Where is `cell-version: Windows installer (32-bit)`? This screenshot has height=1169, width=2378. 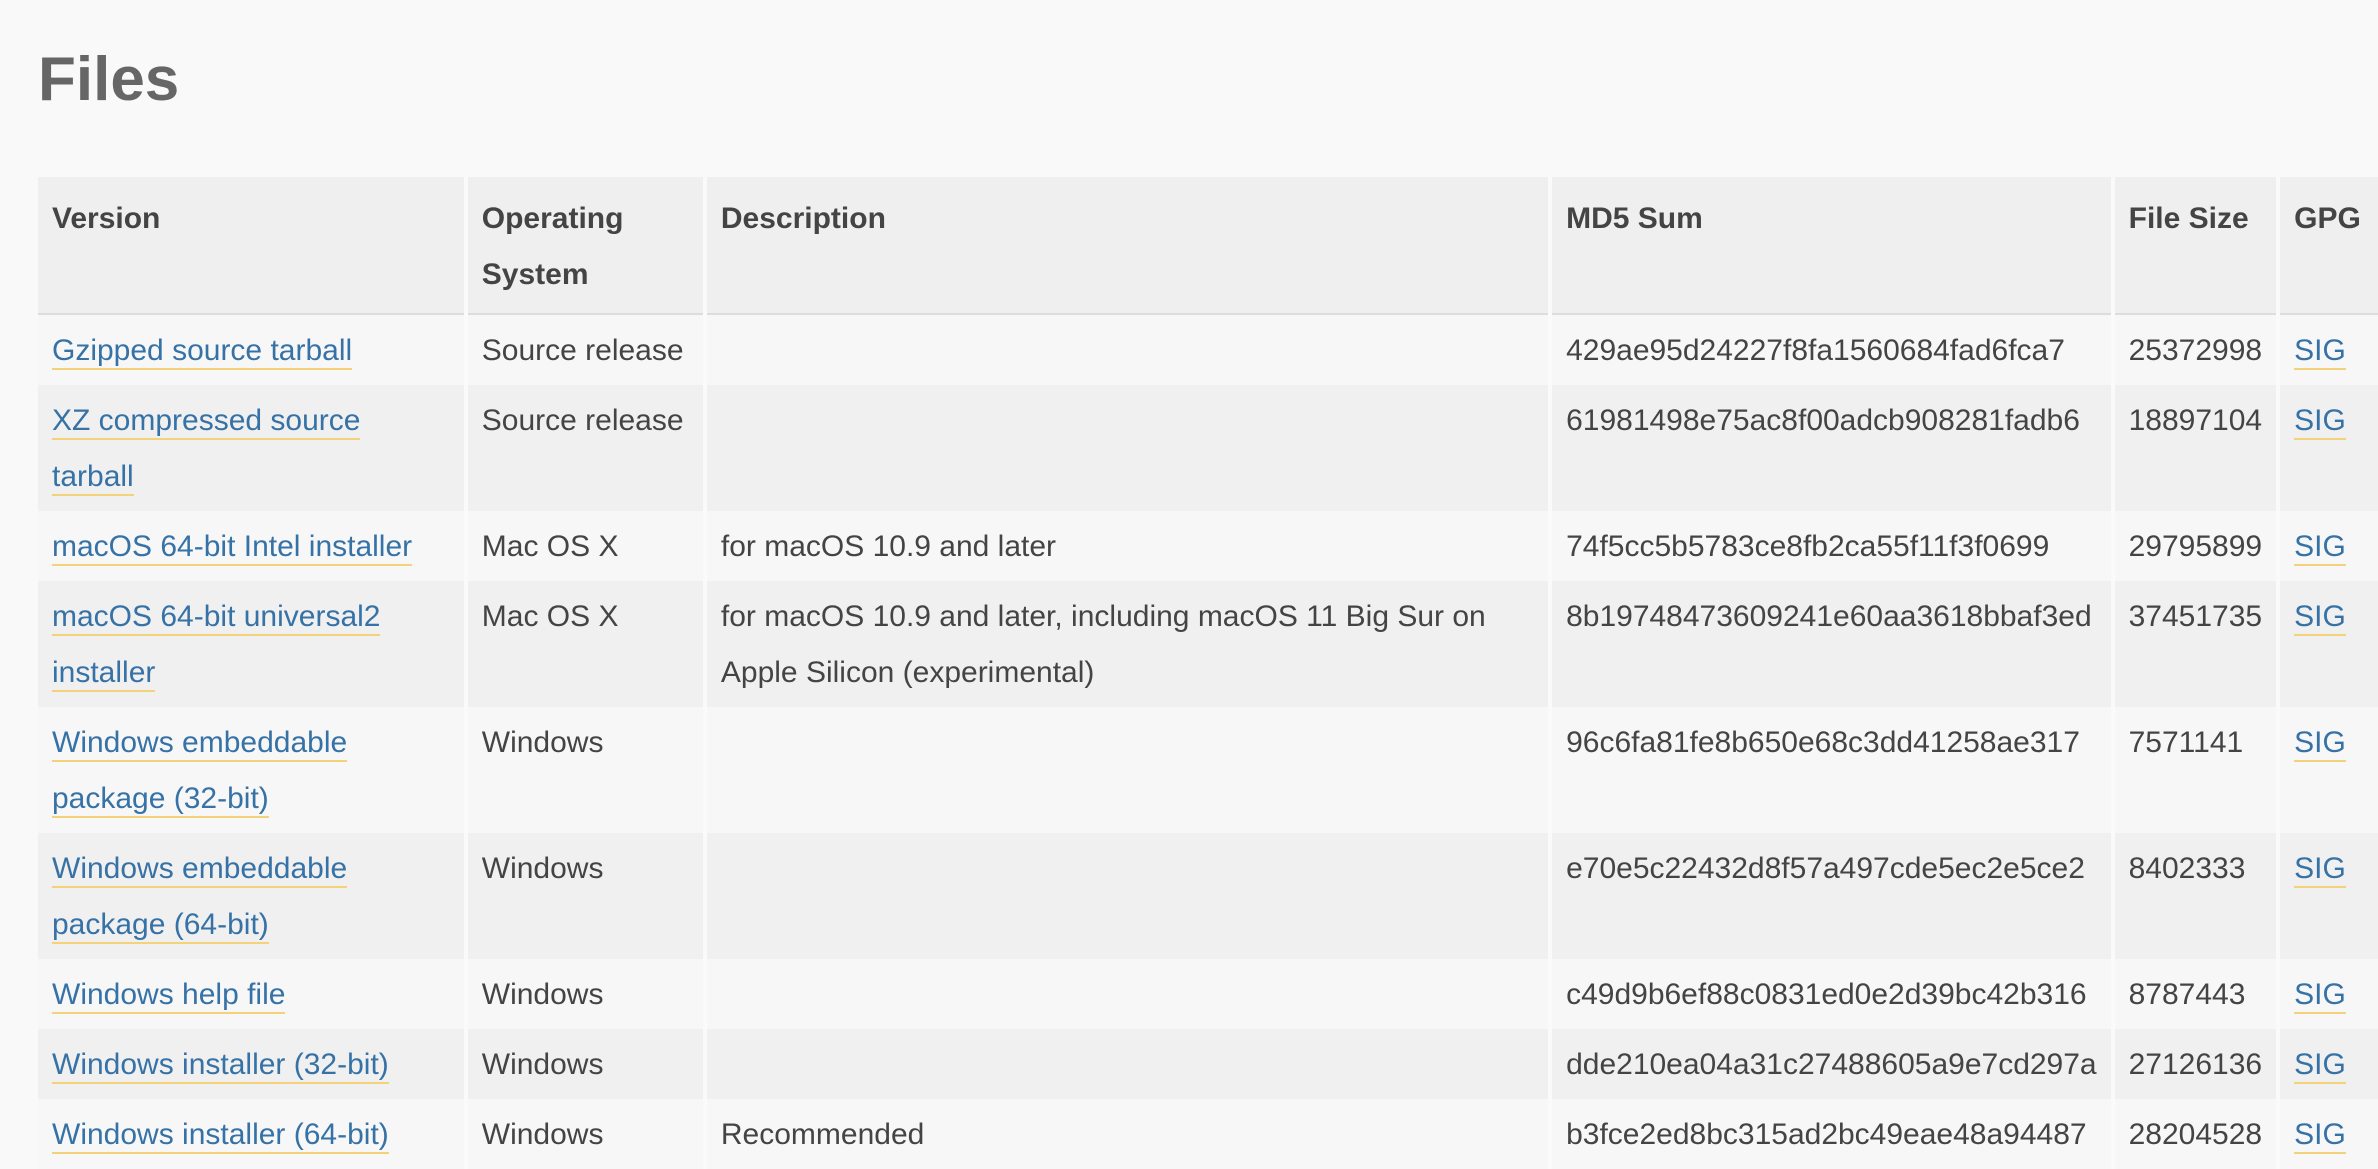 cell-version: Windows installer (32-bit) is located at coordinates (252, 1064).